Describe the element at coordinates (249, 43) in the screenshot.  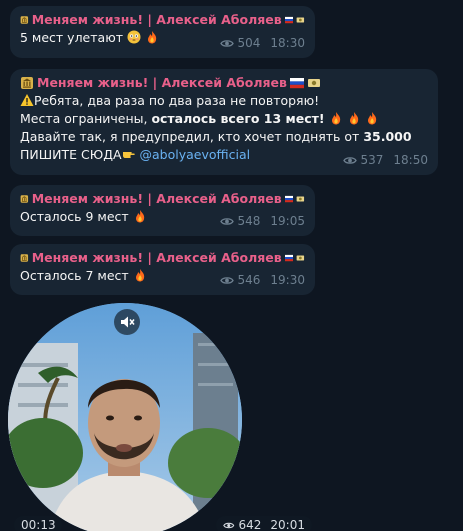
I see `views-count: 504` at that location.